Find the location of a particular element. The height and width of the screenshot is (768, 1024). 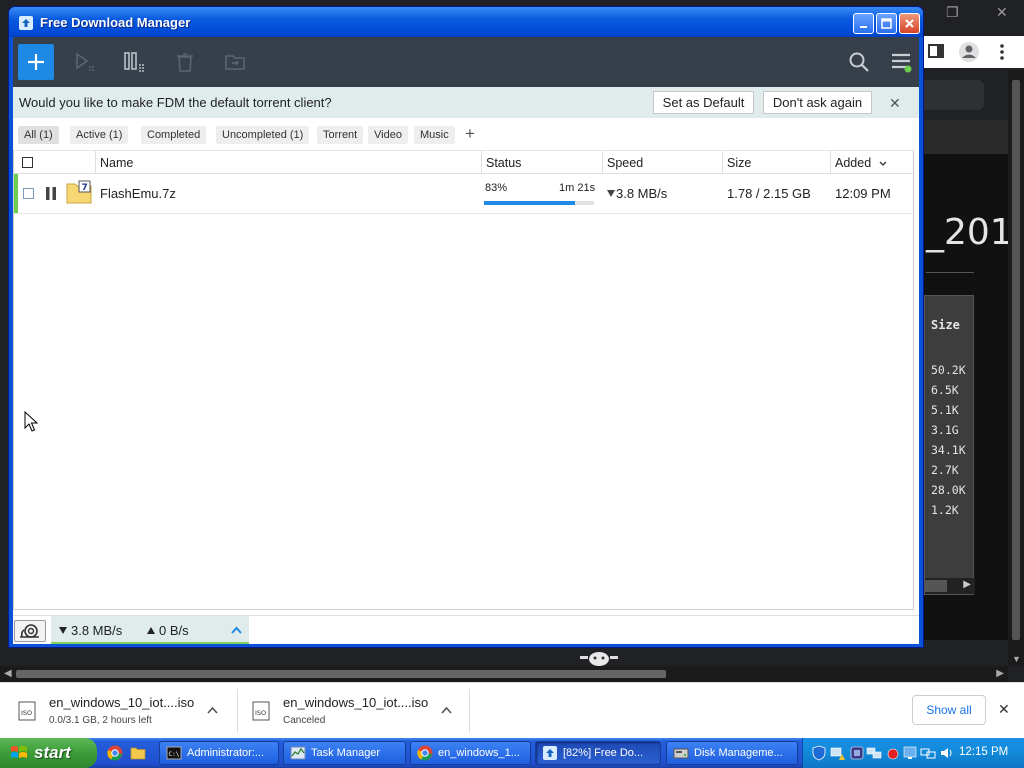

tab-uncompleted: Uncompleted (1) is located at coordinates (263, 135).